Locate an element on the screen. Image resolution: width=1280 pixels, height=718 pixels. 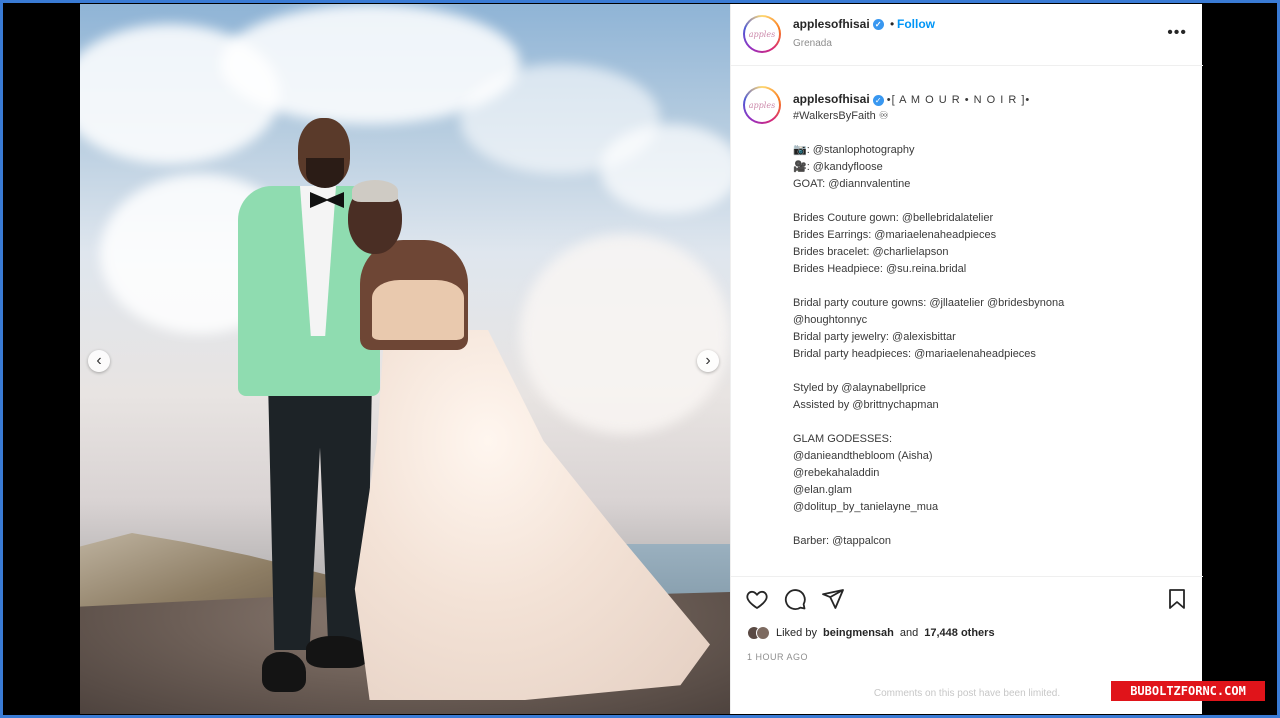
site-watermark: BUBOLTZFORNC.COM is located at coordinates (1188, 691).